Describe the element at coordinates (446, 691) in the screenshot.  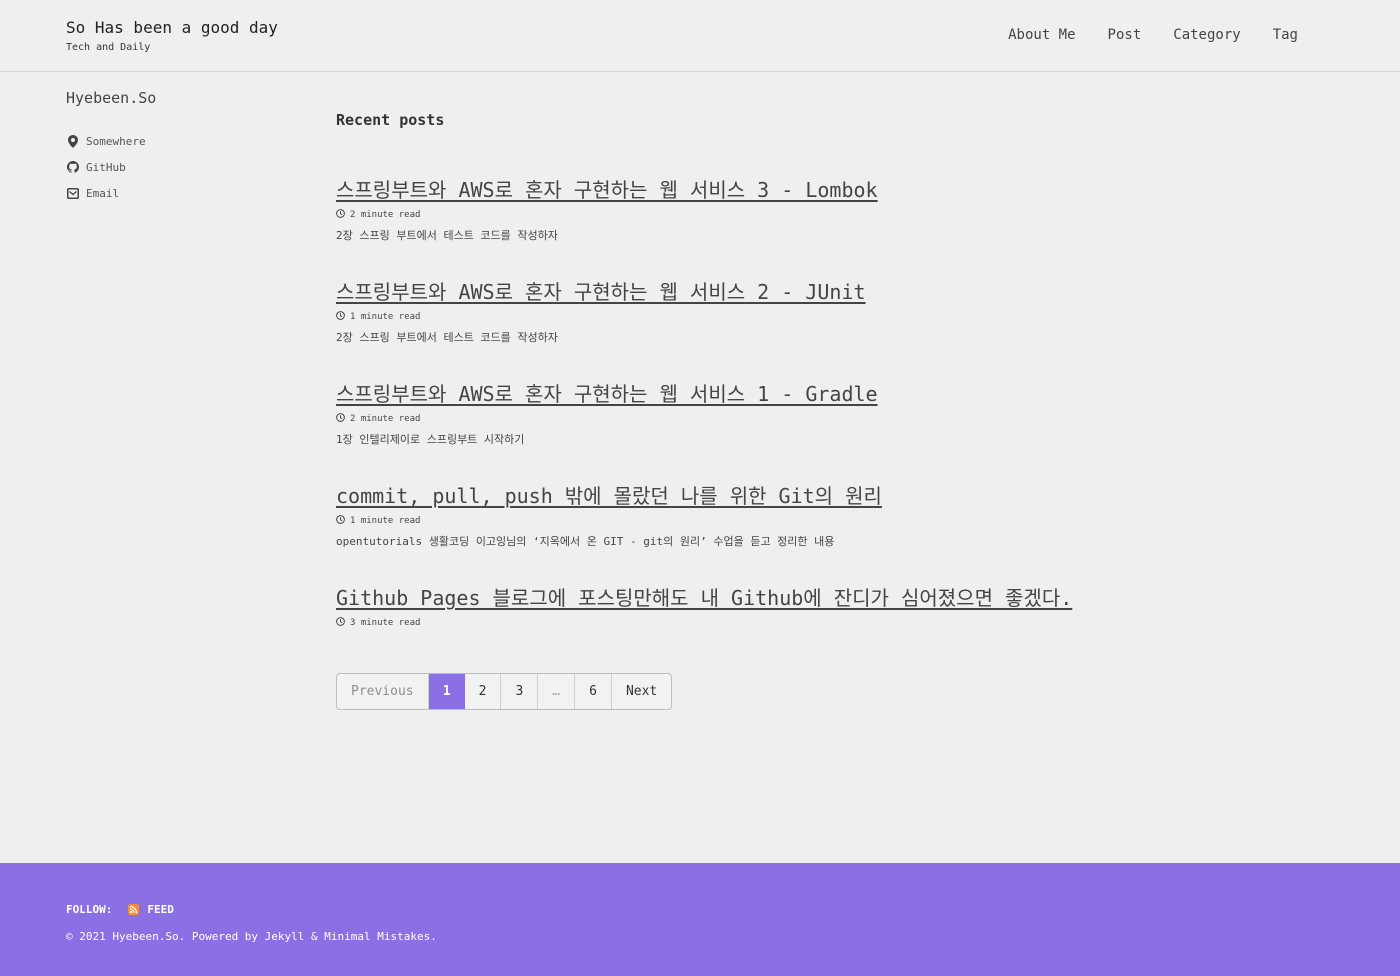
I see `pagination-page-1: 1` at that location.